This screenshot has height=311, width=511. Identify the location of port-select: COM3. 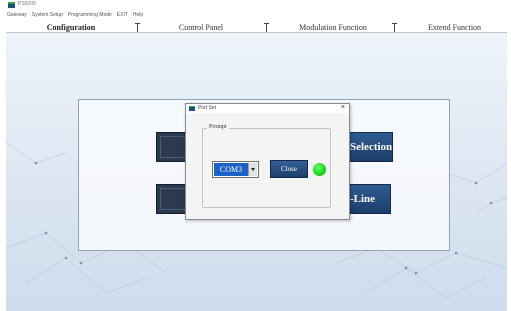
(235, 169).